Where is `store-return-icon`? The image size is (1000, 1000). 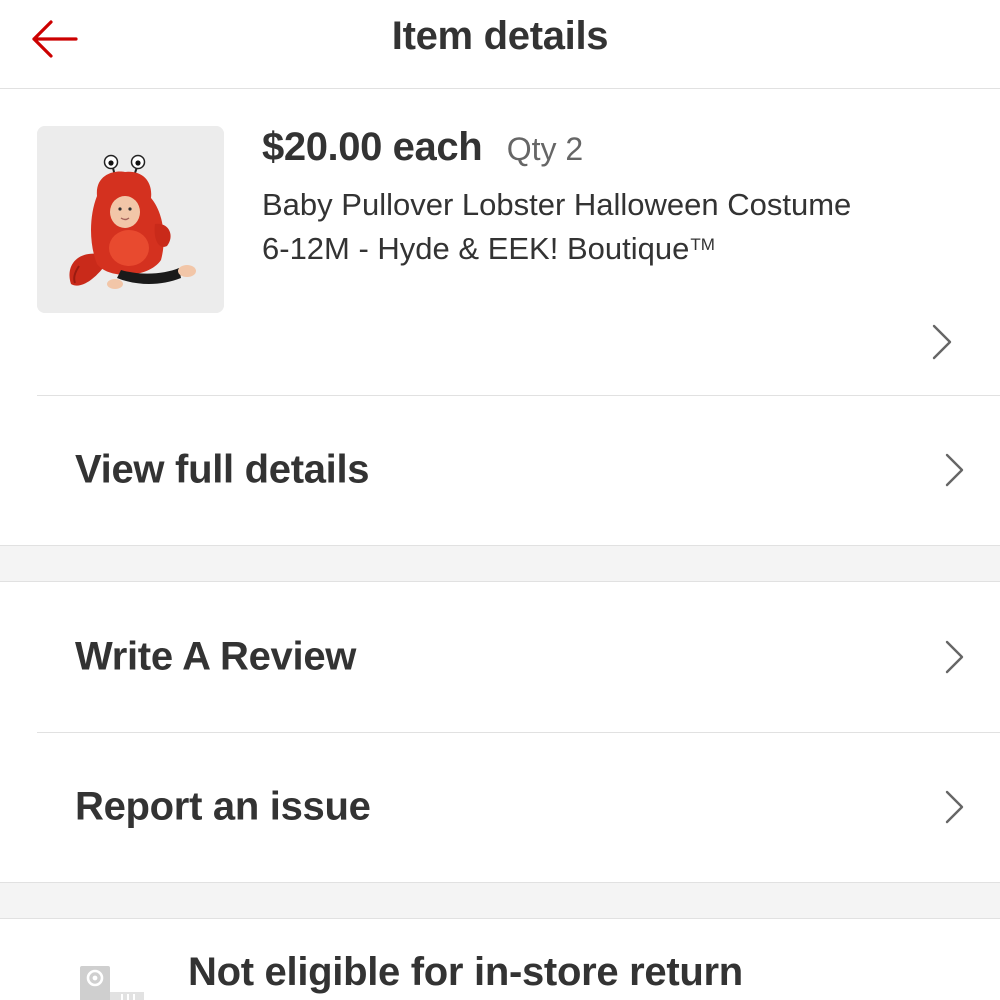
store-return-icon is located at coordinates (112, 983).